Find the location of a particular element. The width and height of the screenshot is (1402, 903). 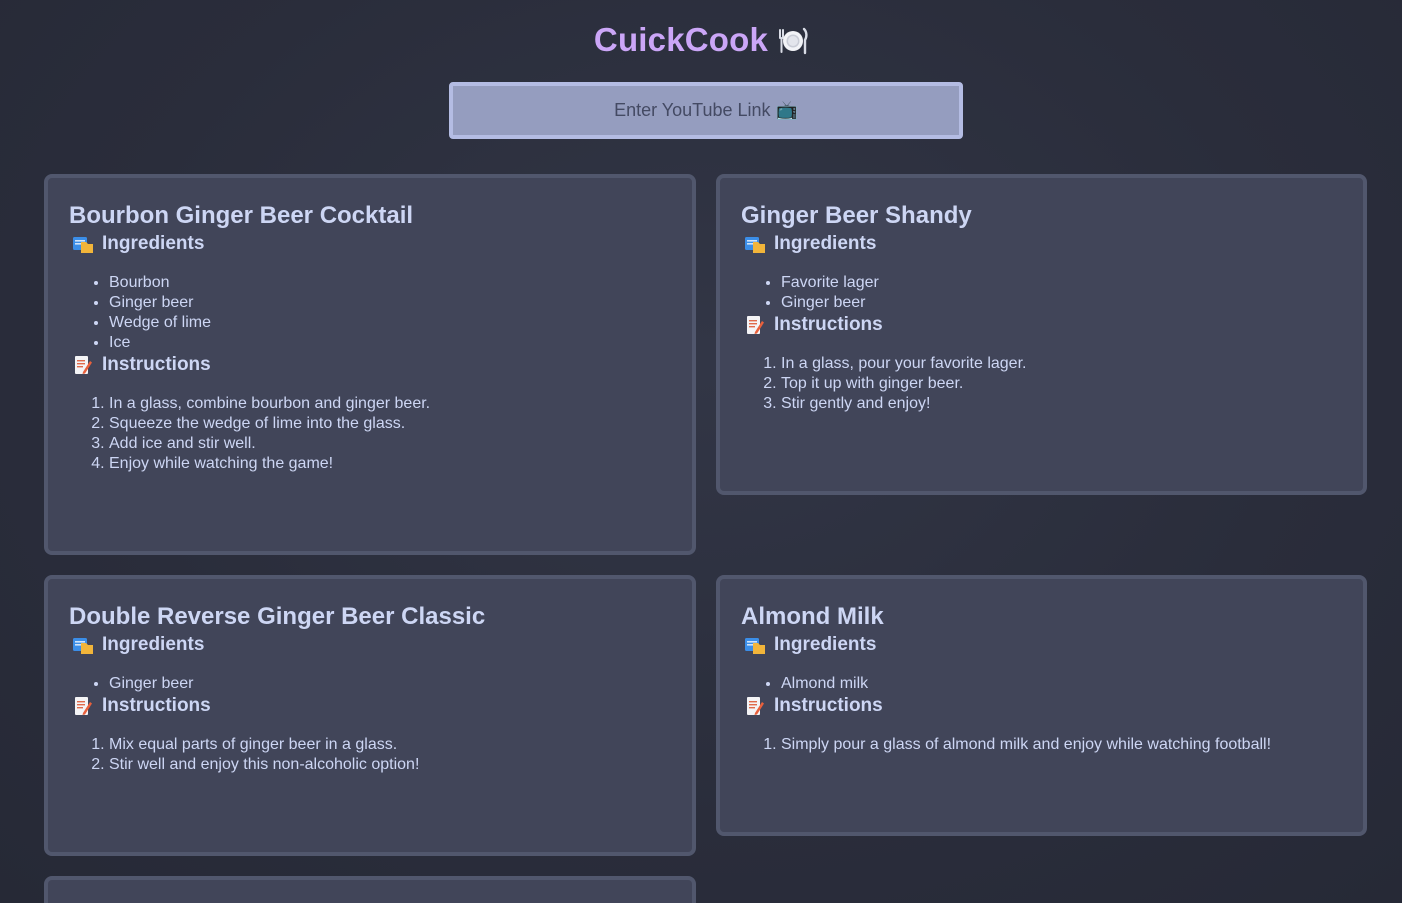

list-item: Add ice and stir well. is located at coordinates (390, 444).